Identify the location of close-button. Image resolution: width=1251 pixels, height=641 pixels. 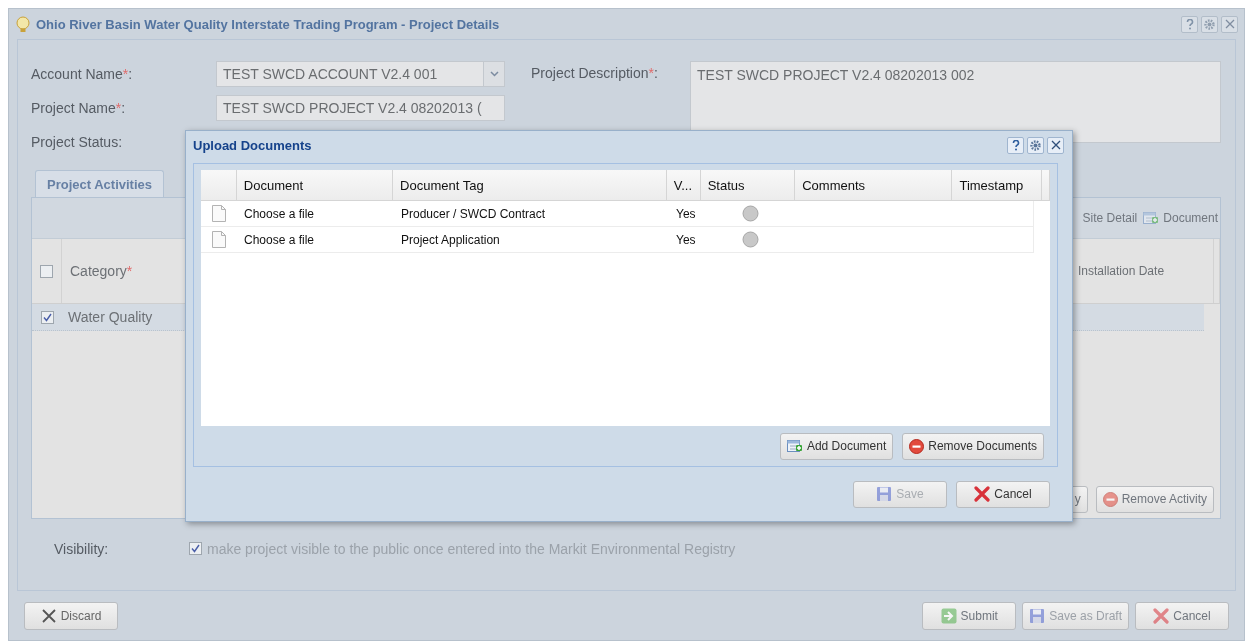
(1055, 145).